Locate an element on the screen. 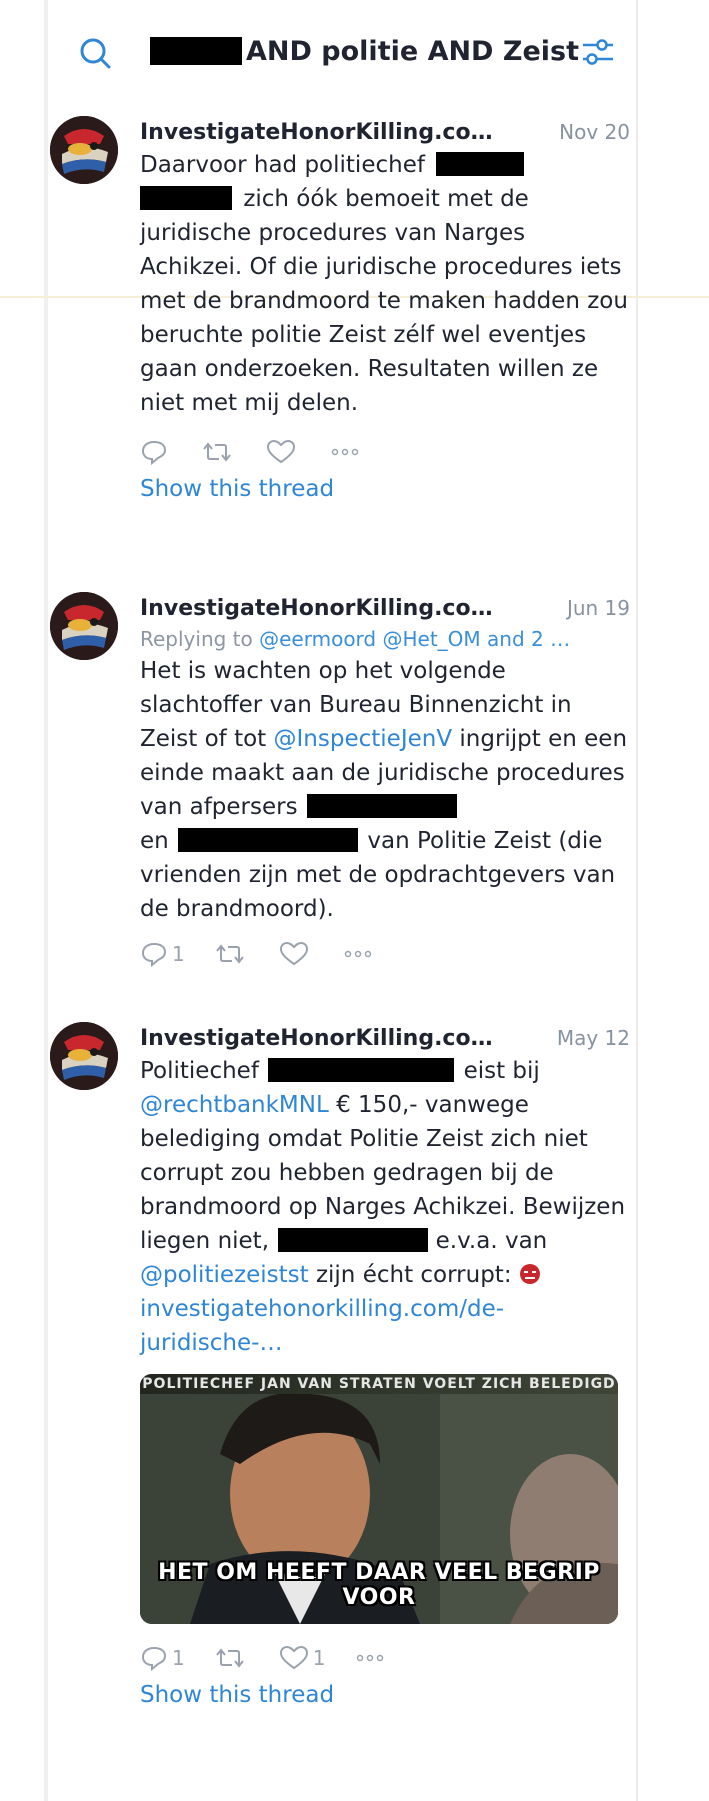  mention-link: @politiezeistst is located at coordinates (224, 1275).